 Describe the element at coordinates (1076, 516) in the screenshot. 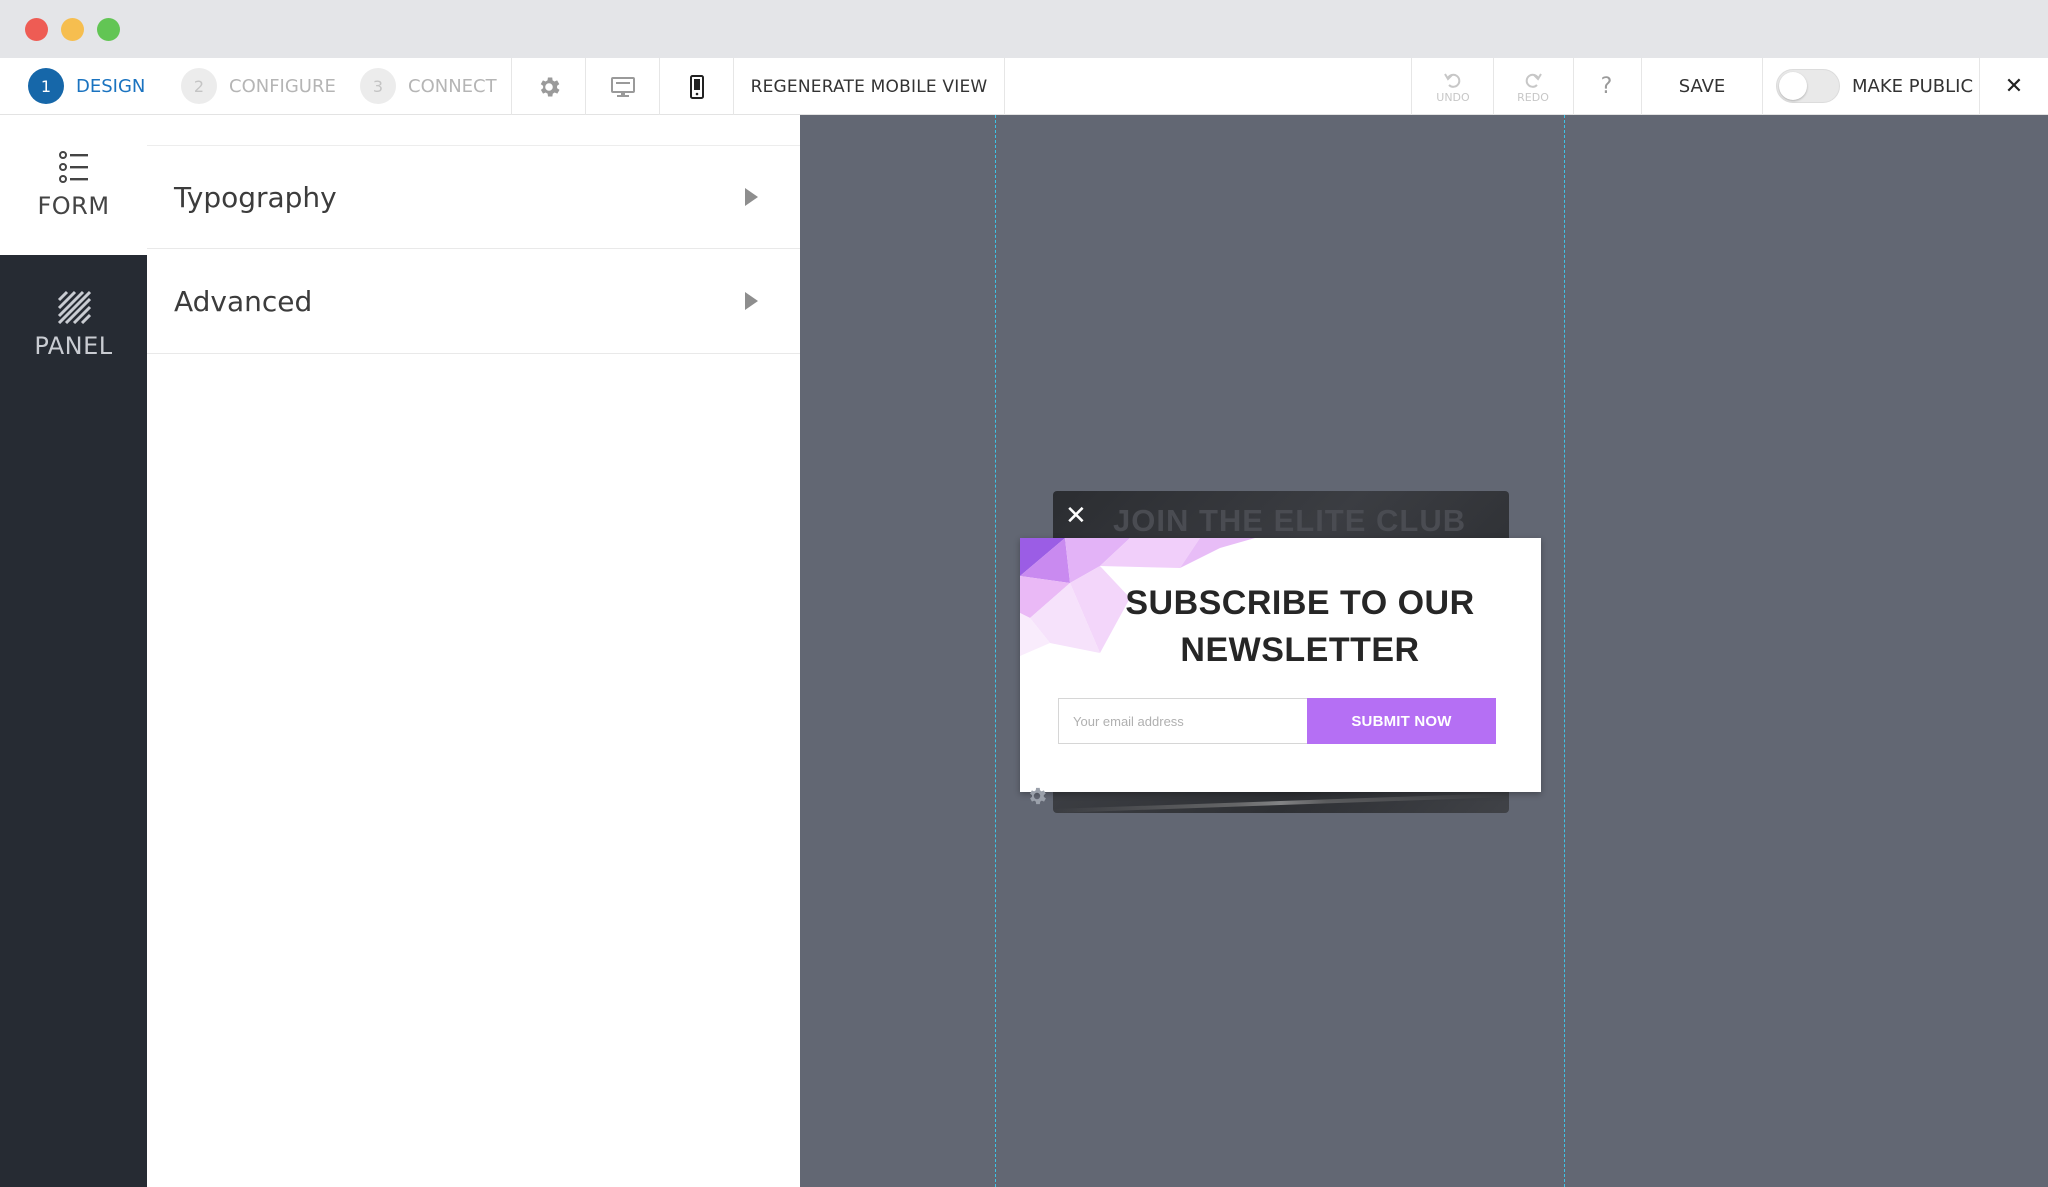

I see `close-icon: ✕` at that location.